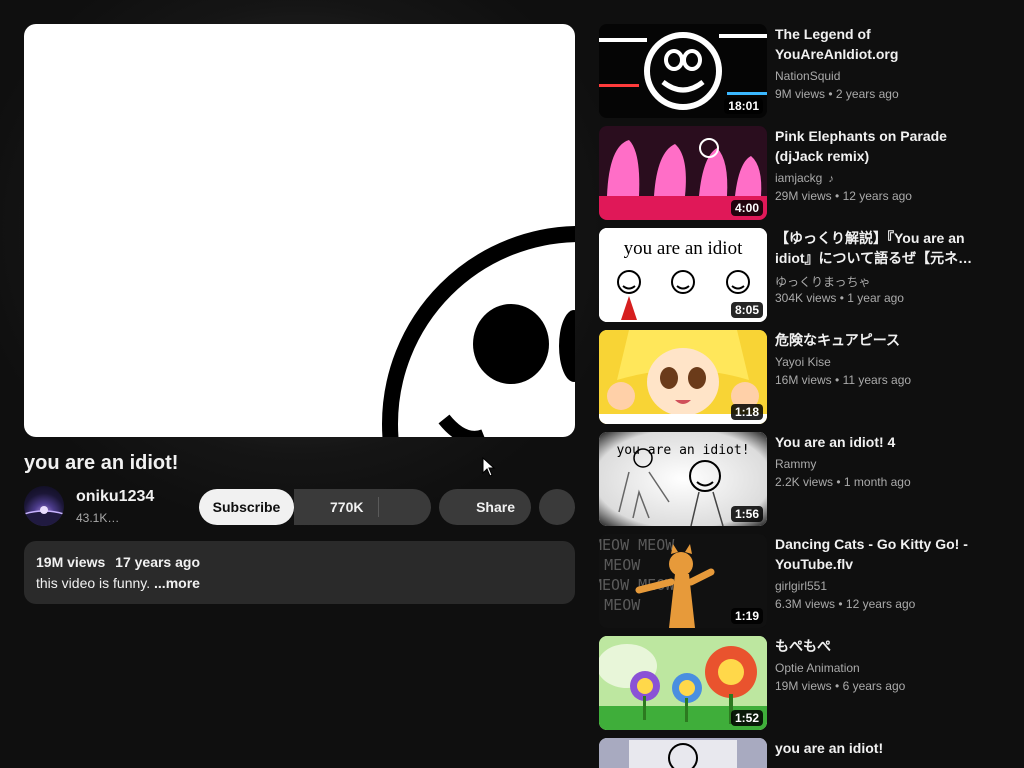 The image size is (1024, 768). I want to click on channel-name-text: iamjackg, so click(799, 178).